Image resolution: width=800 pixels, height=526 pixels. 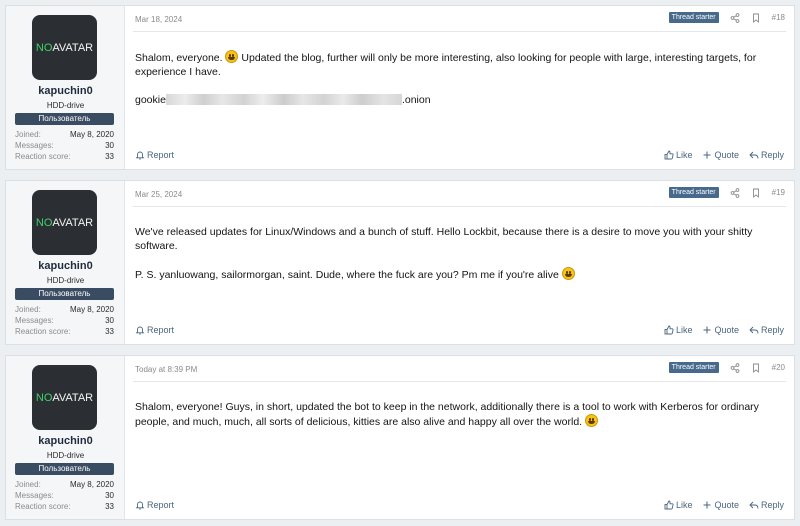 I want to click on post-date: Today at 8:39 PM, so click(x=166, y=369).